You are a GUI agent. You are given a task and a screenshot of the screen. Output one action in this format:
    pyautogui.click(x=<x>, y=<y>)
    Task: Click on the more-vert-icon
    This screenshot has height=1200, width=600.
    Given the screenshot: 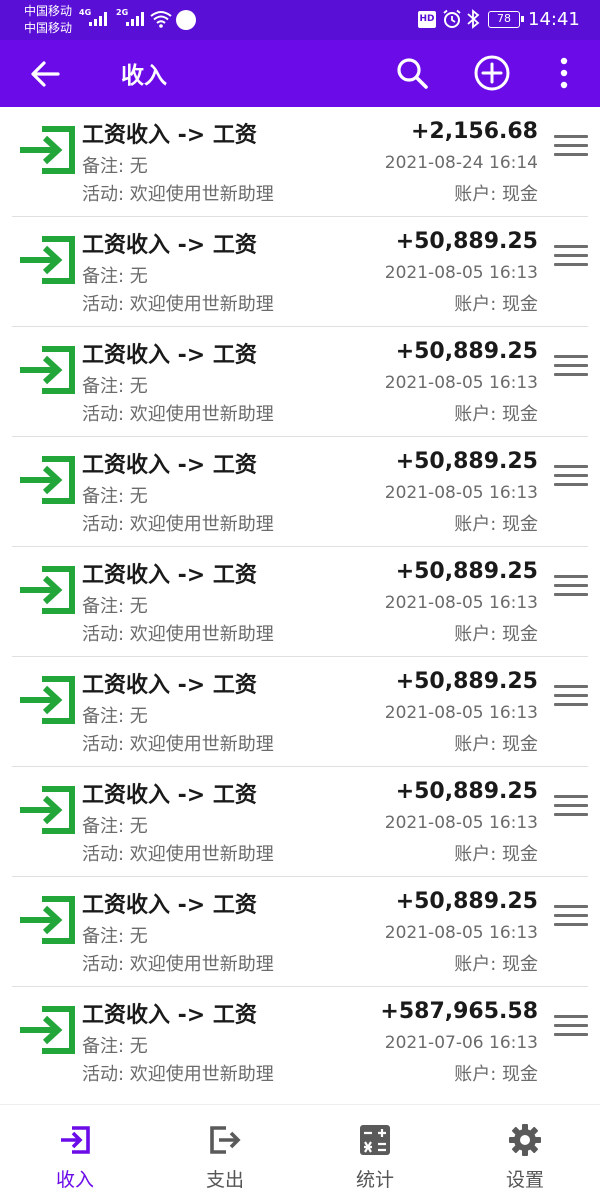 What is the action you would take?
    pyautogui.click(x=564, y=73)
    